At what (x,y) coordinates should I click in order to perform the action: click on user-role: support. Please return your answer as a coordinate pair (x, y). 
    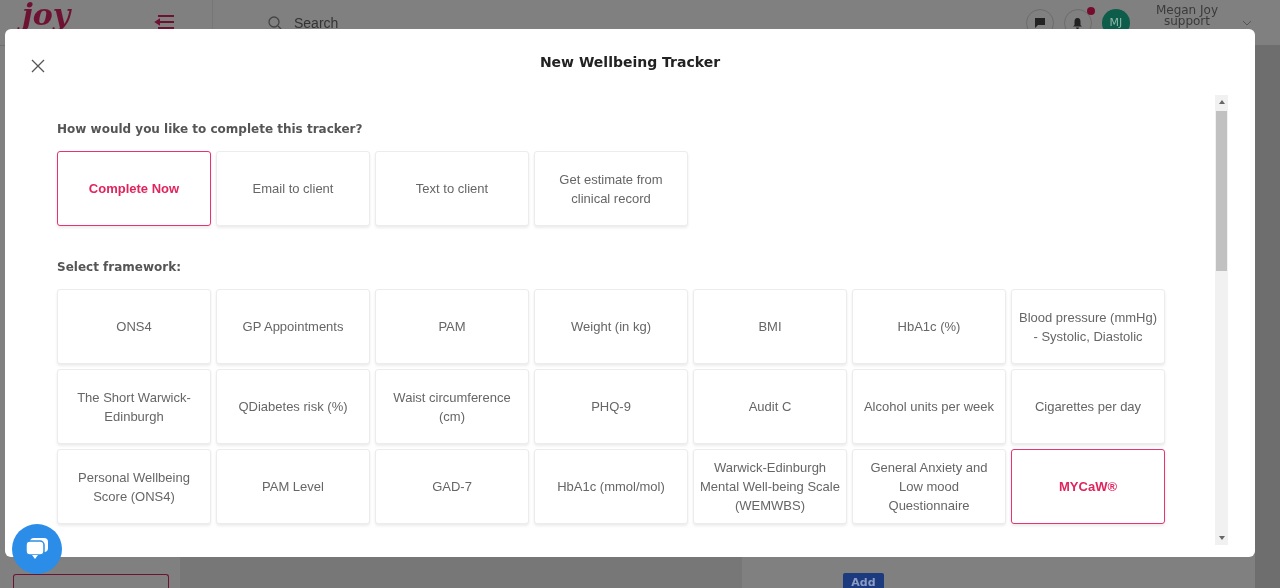
    Looking at the image, I should click on (1186, 21).